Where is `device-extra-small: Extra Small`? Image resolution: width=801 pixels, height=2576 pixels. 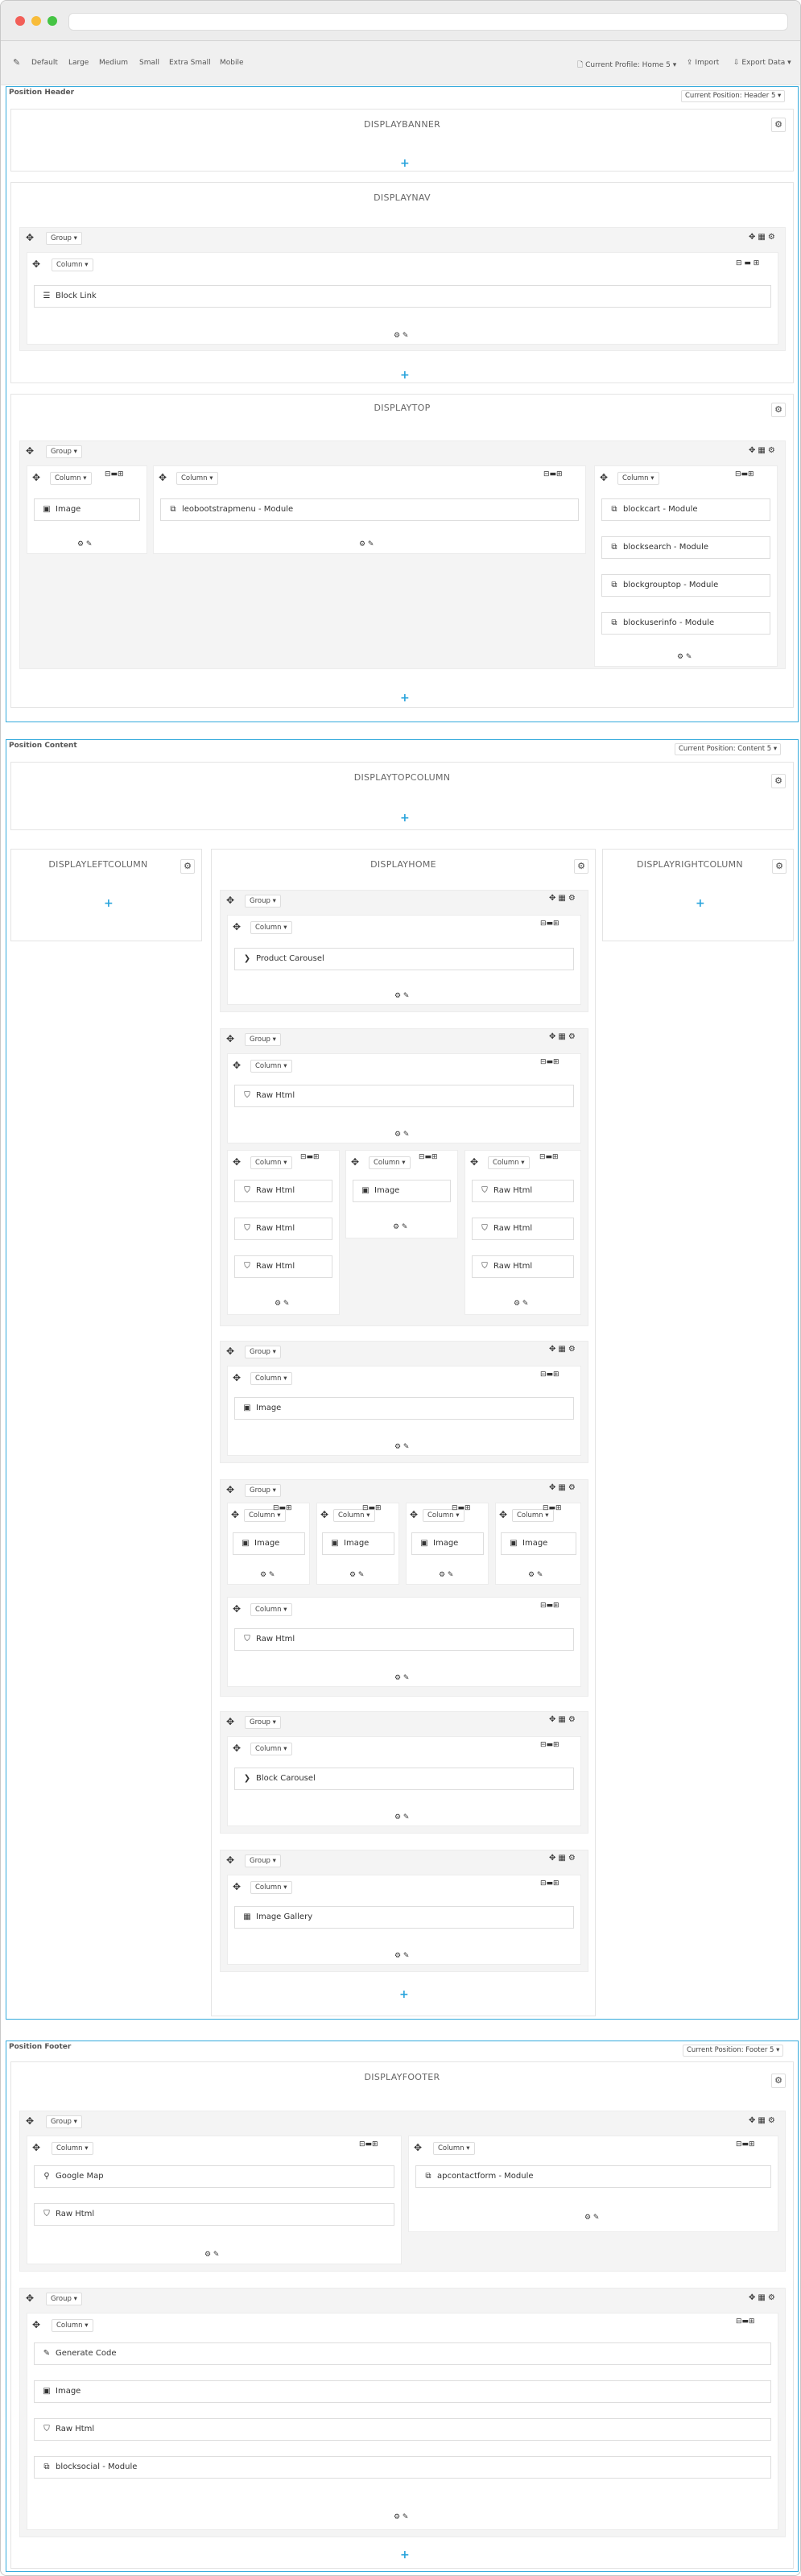
device-extra-small: Extra Small is located at coordinates (190, 63).